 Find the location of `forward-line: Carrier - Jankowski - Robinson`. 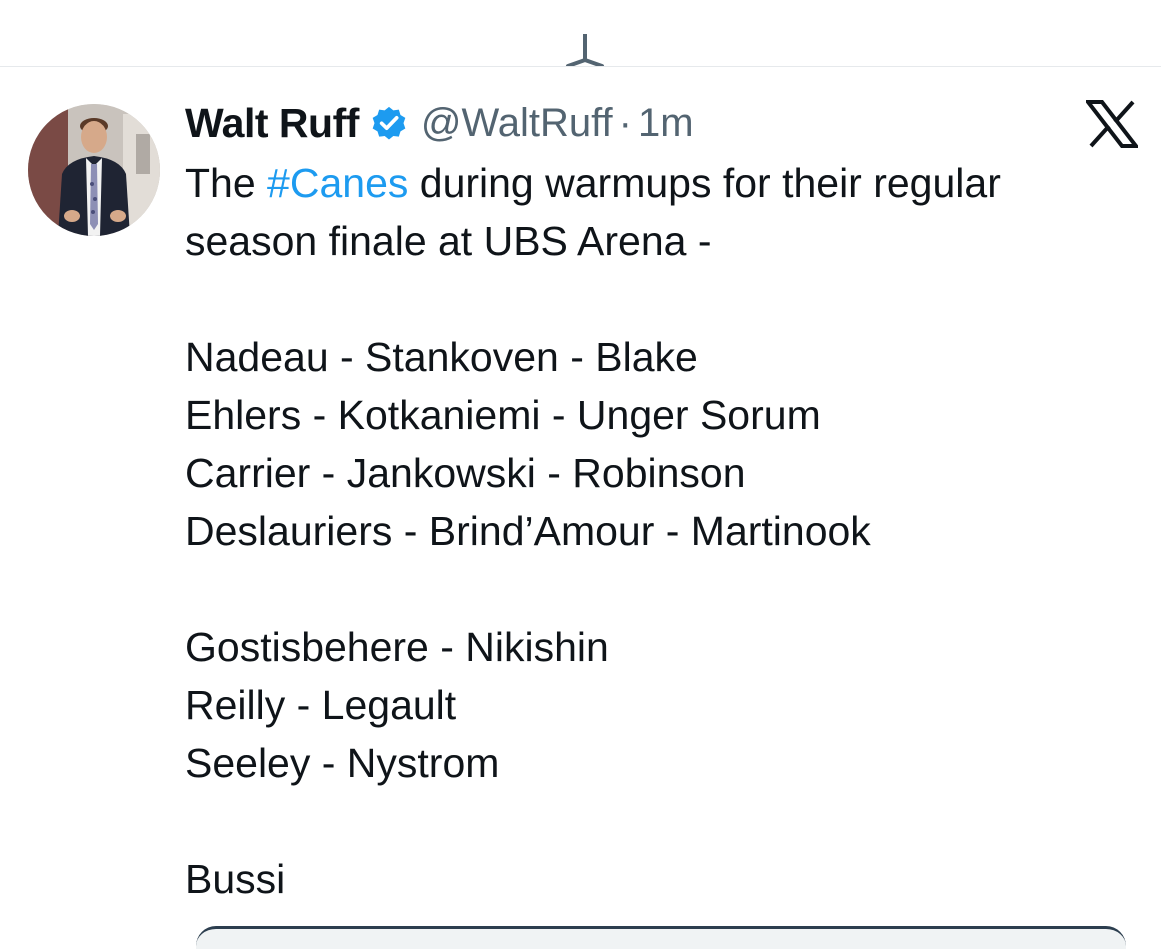

forward-line: Carrier - Jankowski - Robinson is located at coordinates (465, 473).